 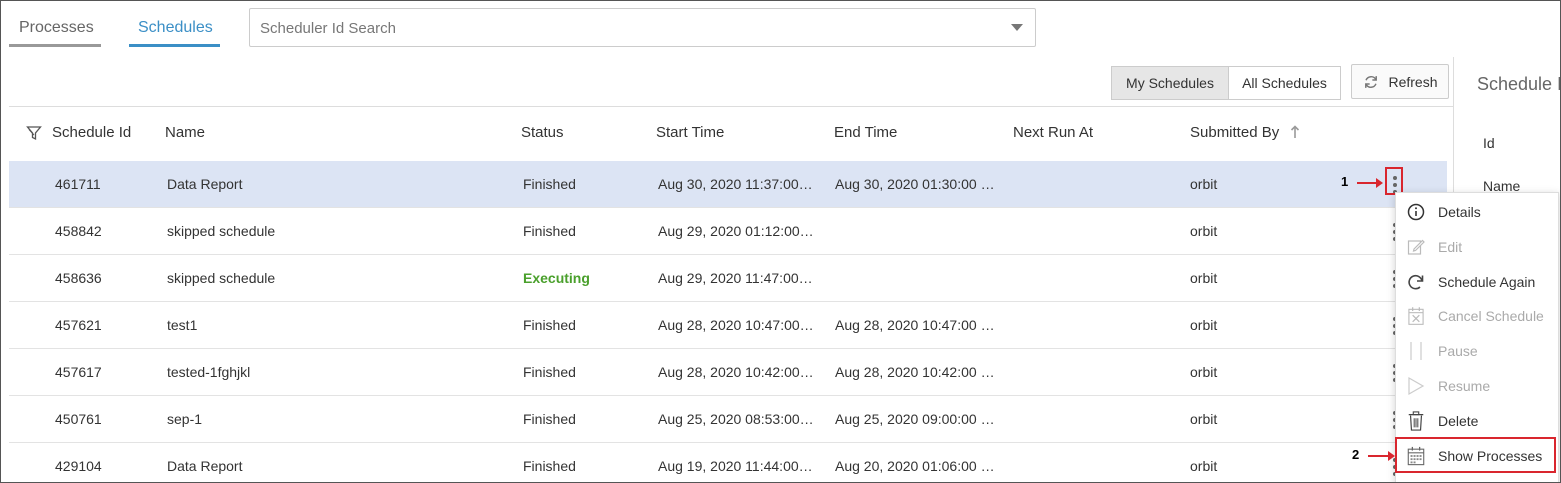 I want to click on menu-item-label: Delete, so click(x=1458, y=421).